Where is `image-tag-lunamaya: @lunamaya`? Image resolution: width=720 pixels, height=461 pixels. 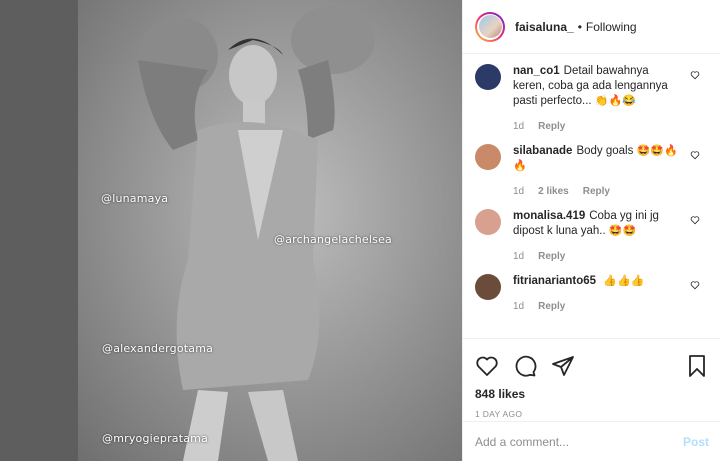 image-tag-lunamaya: @lunamaya is located at coordinates (134, 198).